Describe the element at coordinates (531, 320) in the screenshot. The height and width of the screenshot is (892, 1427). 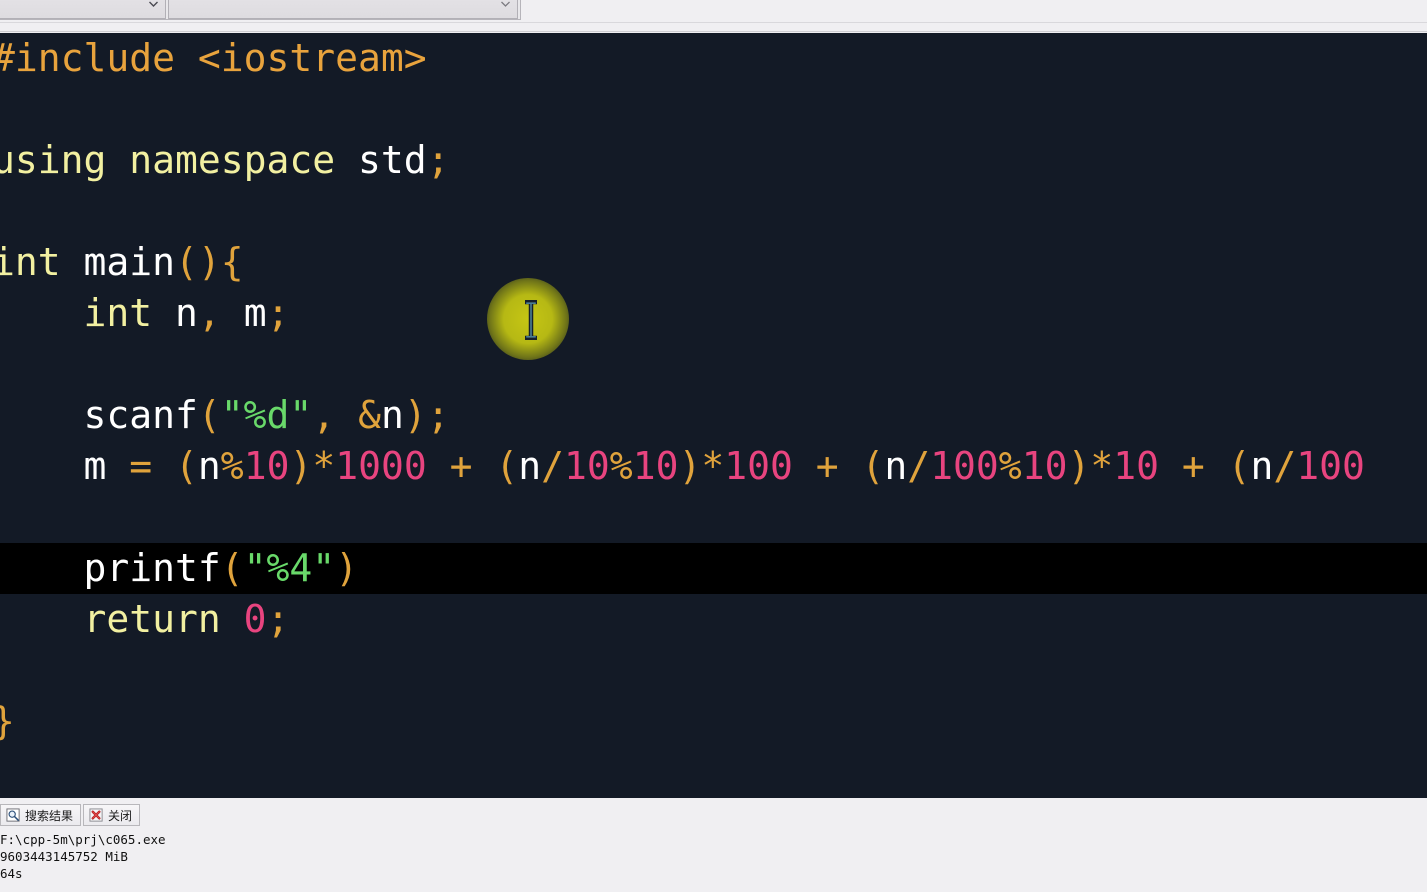
I see `i-beam-cursor-icon` at that location.